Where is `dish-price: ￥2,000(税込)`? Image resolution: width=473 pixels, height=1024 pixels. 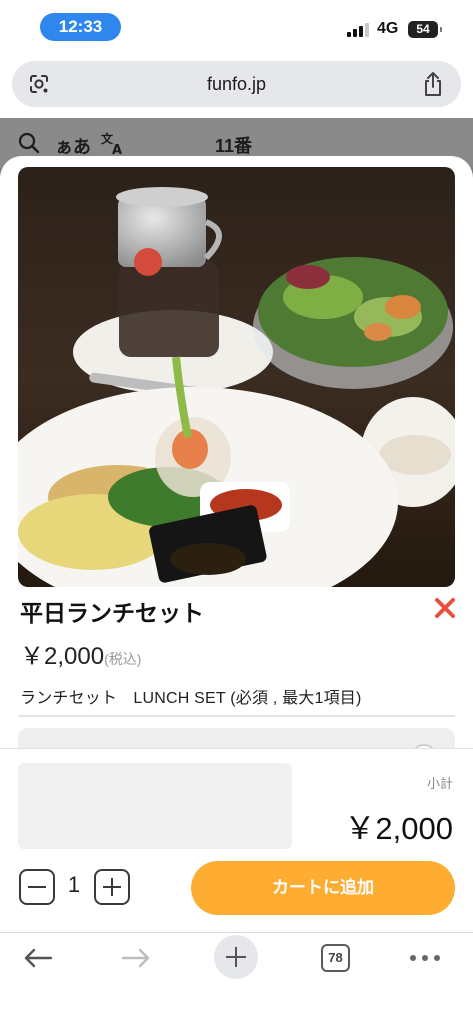 dish-price: ￥2,000(税込) is located at coordinates (80, 653).